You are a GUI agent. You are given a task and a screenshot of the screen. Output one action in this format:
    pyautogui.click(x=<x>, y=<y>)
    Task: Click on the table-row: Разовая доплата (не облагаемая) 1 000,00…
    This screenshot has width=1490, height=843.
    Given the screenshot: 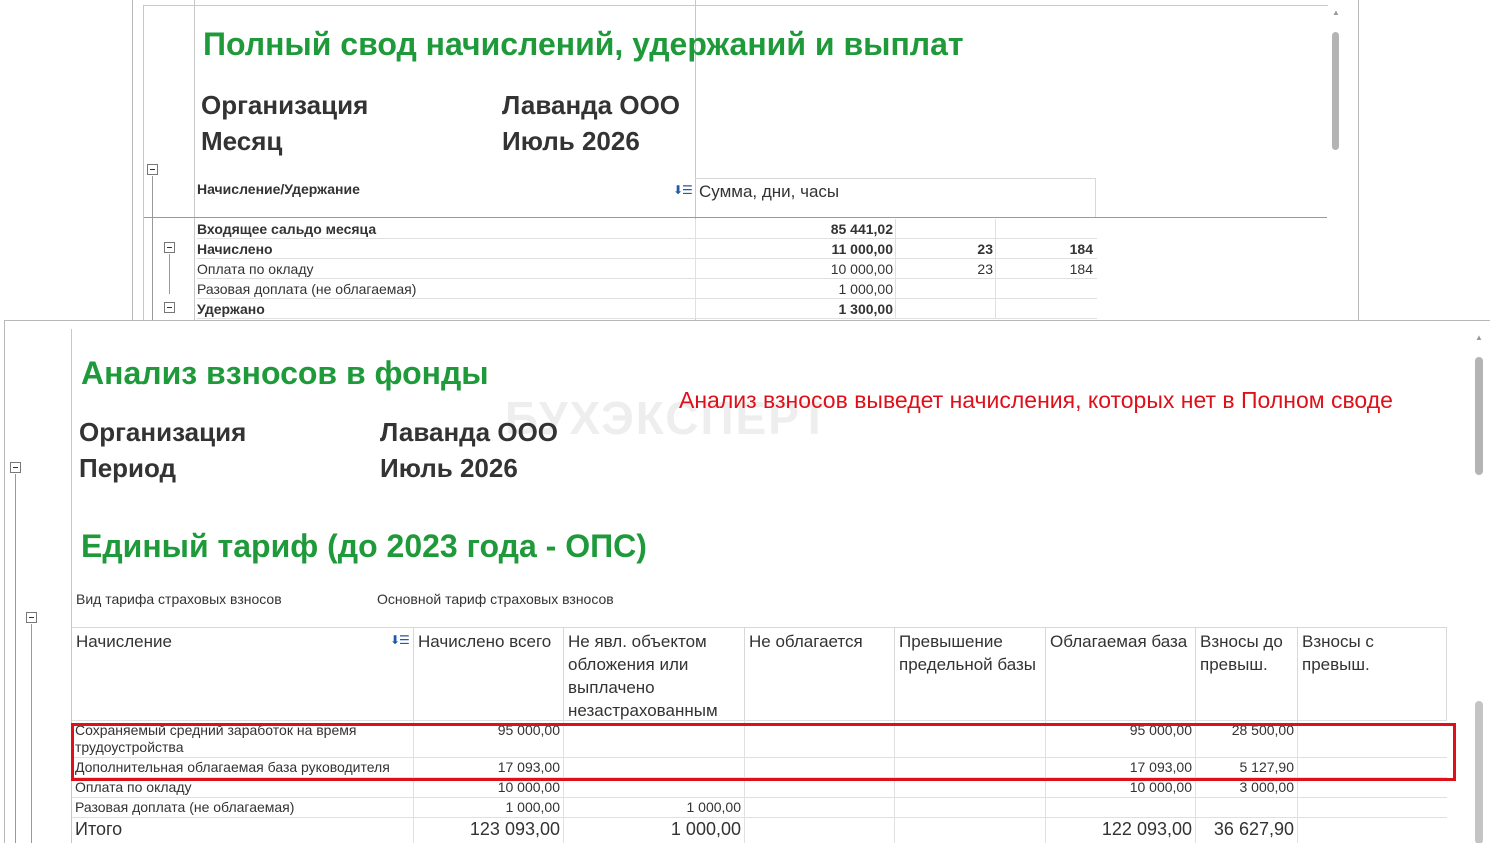 What is the action you would take?
    pyautogui.click(x=759, y=807)
    